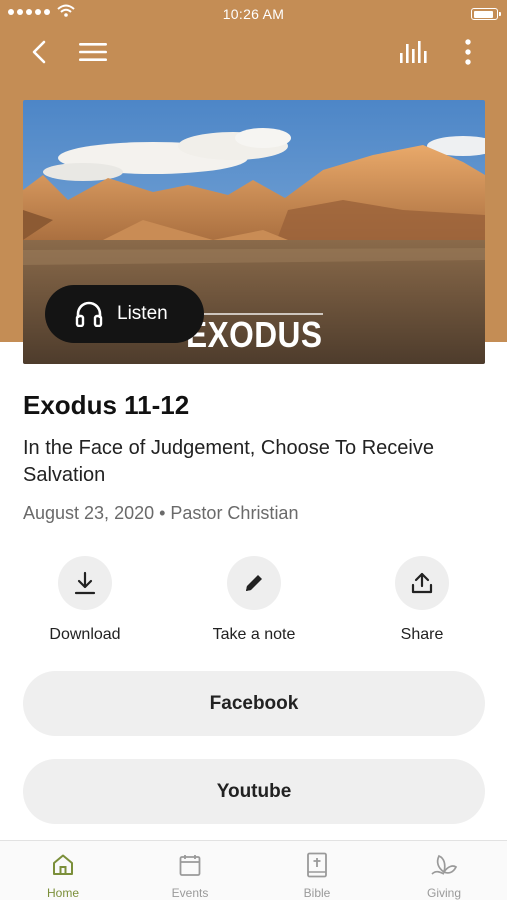  I want to click on hamburger-icon, so click(93, 52).